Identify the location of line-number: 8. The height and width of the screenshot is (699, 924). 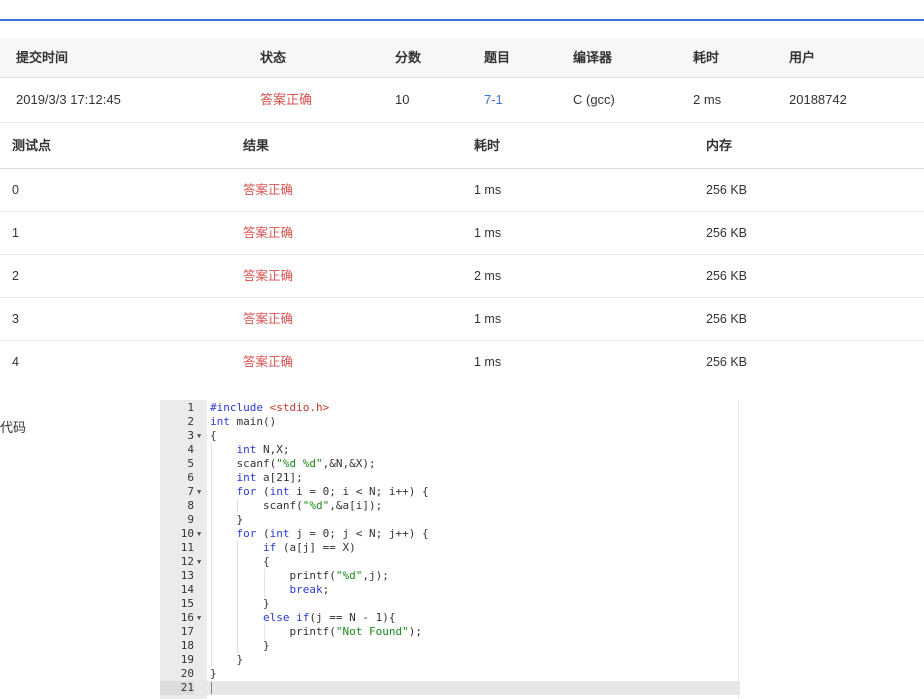
(190, 505).